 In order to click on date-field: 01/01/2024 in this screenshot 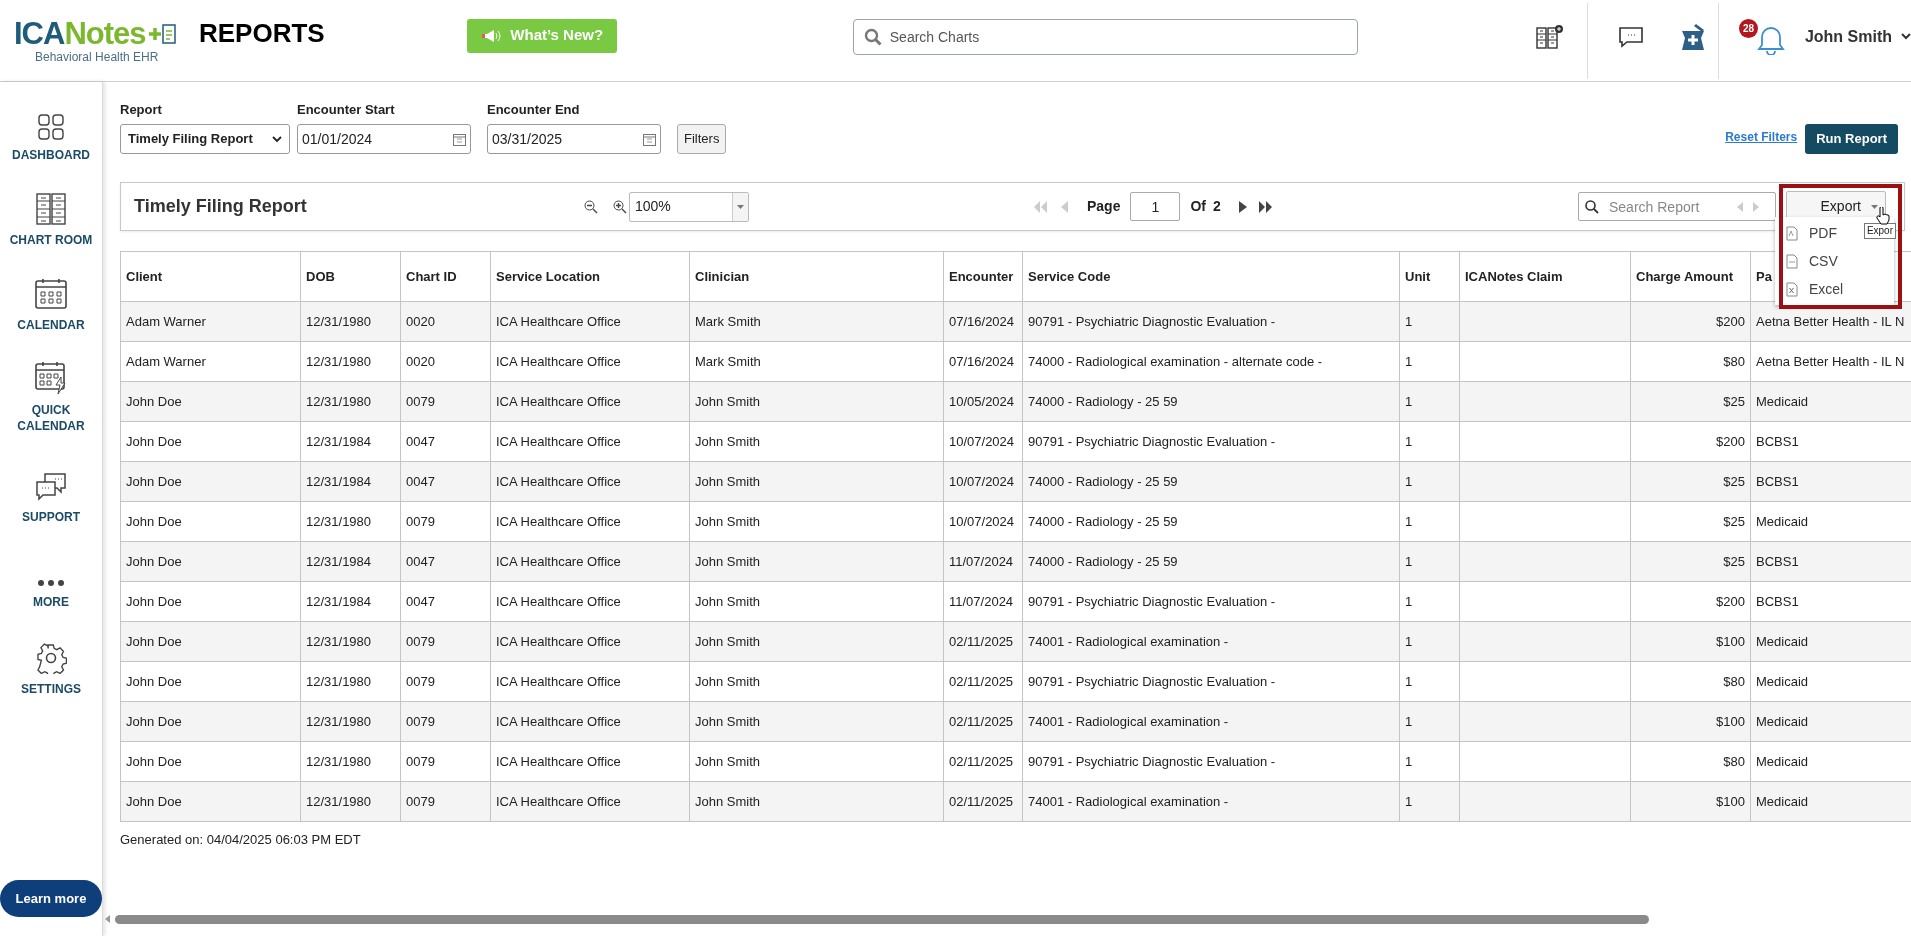, I will do `click(384, 139)`.